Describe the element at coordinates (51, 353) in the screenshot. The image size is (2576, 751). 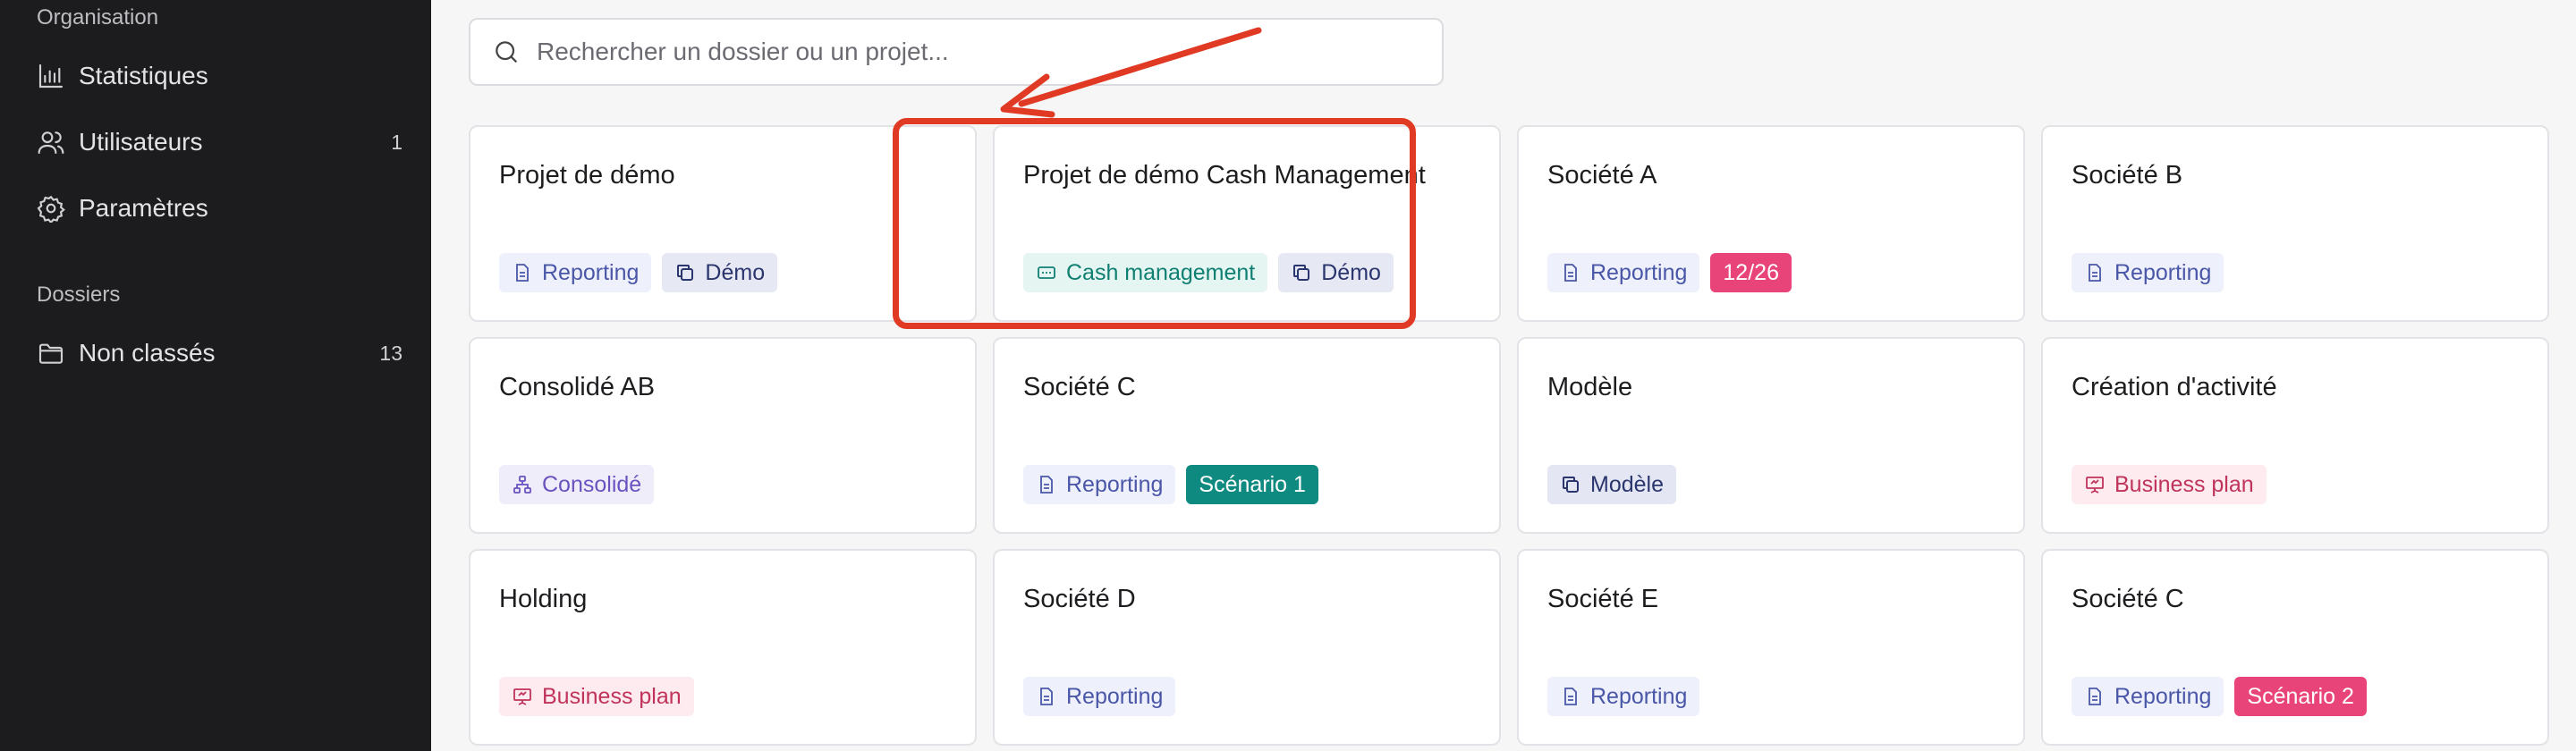
I see `folder-icon` at that location.